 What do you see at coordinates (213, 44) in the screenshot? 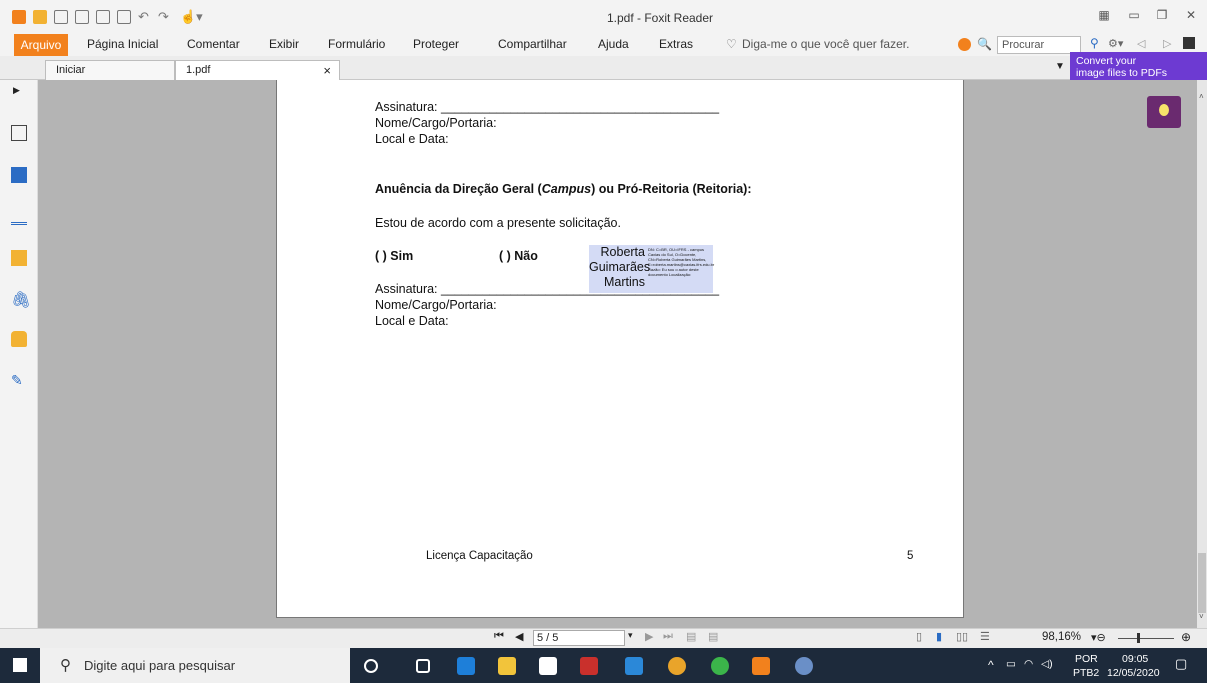
I see `menu-comentar: Comentar` at bounding box center [213, 44].